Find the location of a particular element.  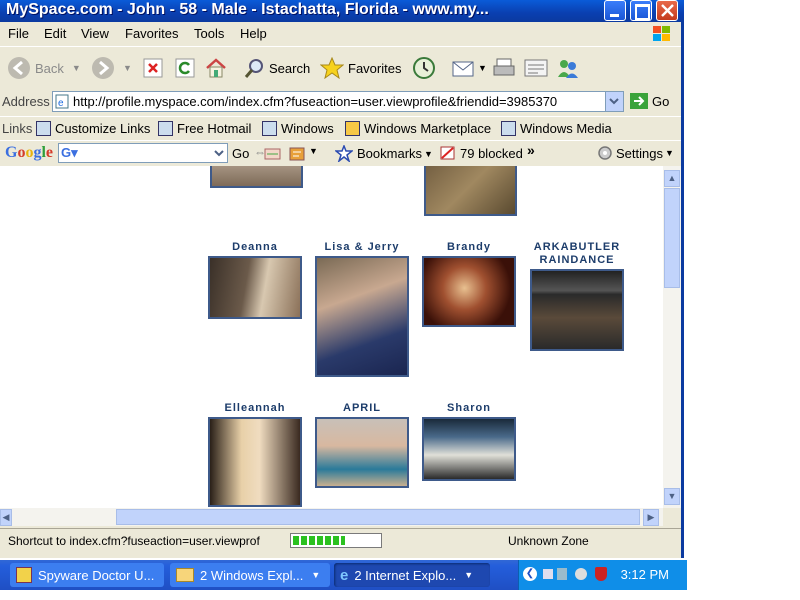

link-label: Free Hotmail is located at coordinates (214, 128).